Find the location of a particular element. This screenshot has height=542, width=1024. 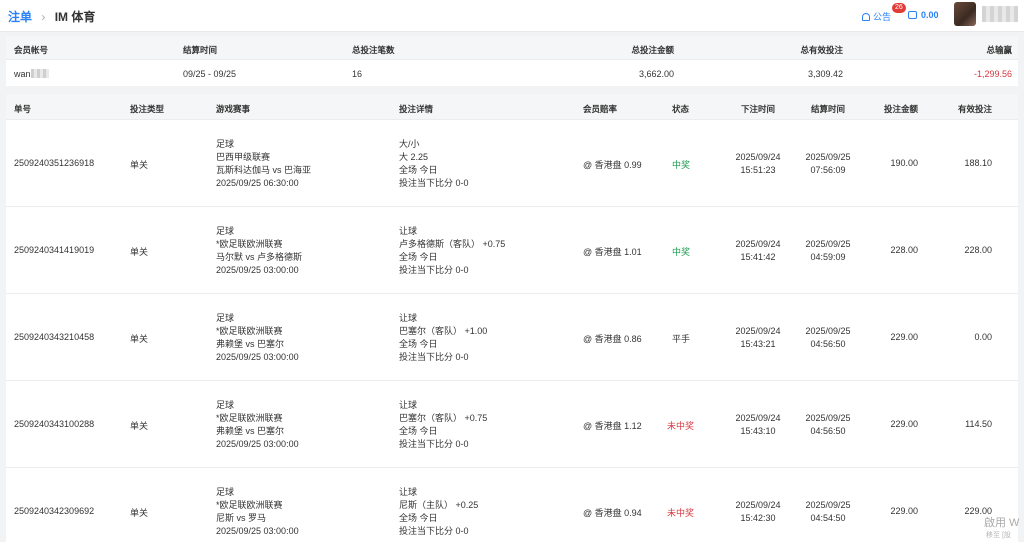

event-start: 2025/09/25 06:30:00 is located at coordinates (257, 183).